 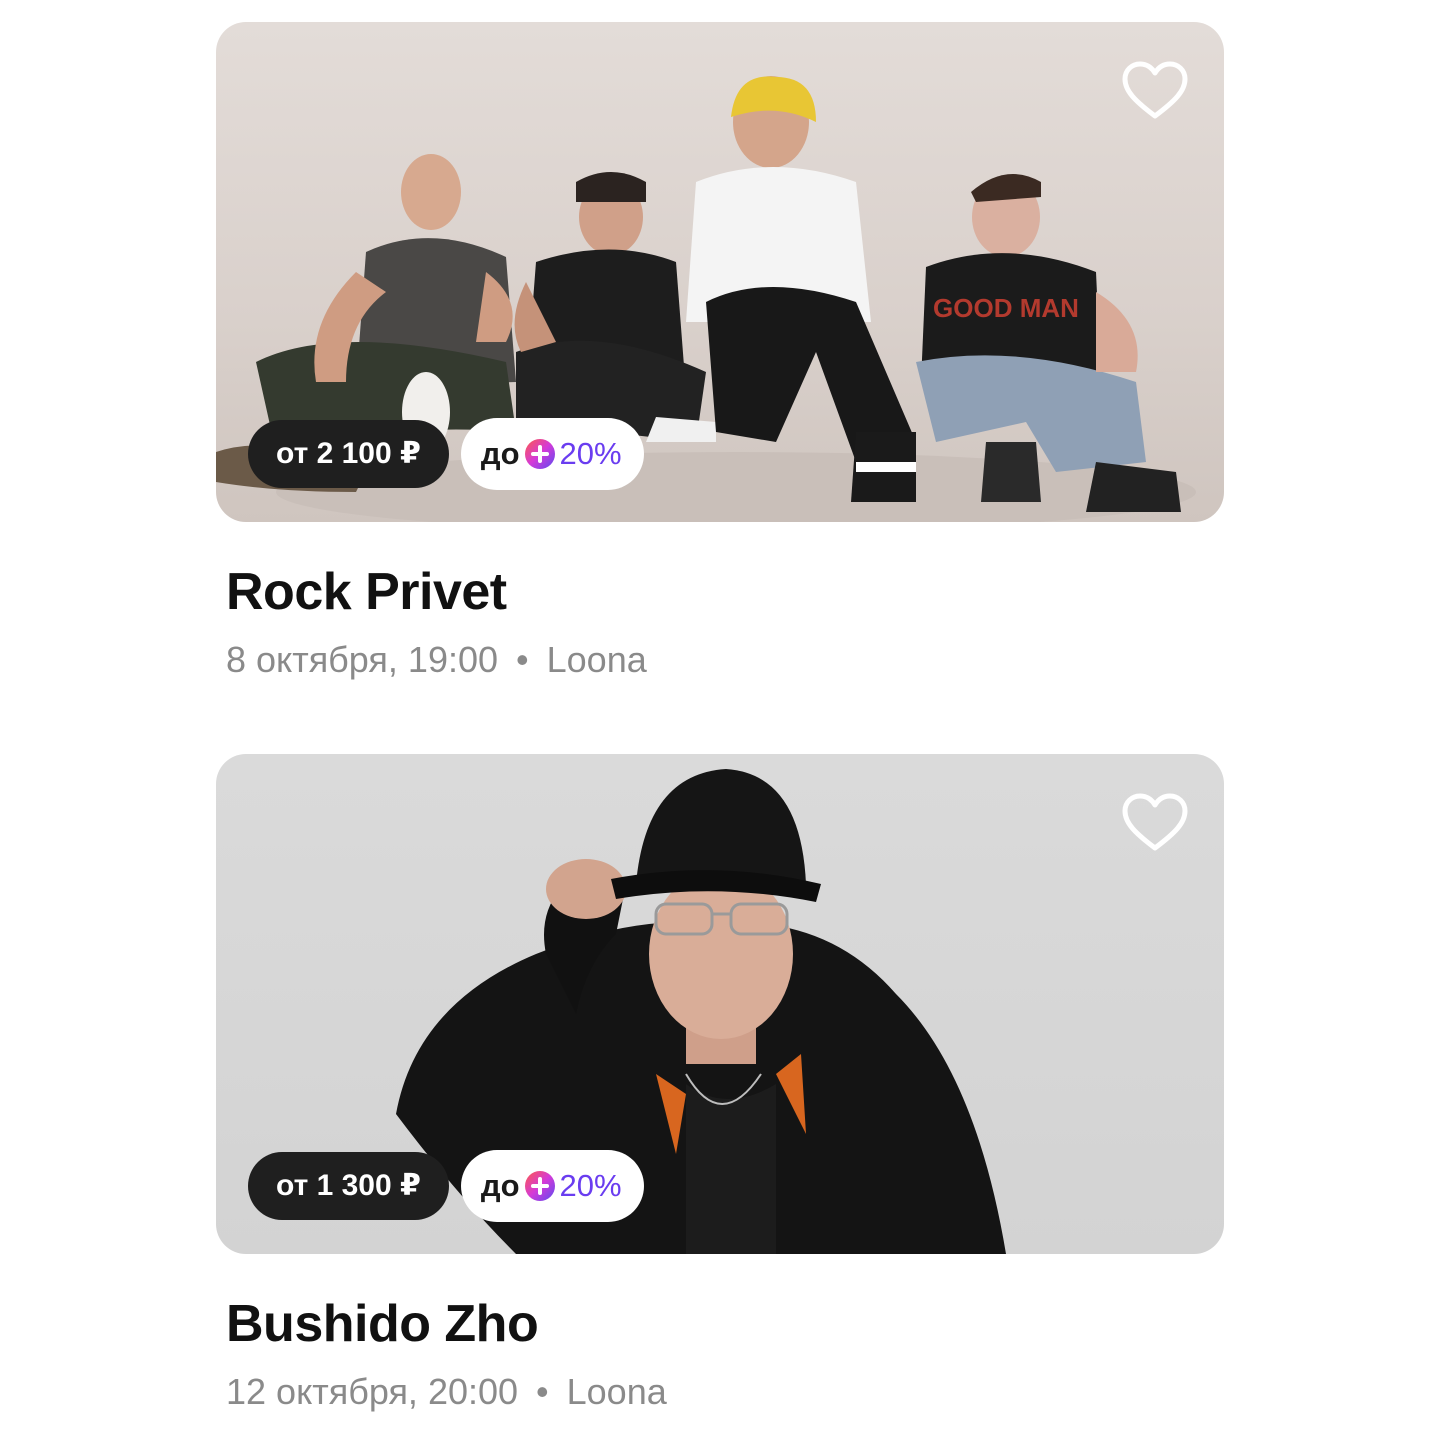 I want to click on event-meta: 12 октября, 20:00 • Loona, so click(x=725, y=1392).